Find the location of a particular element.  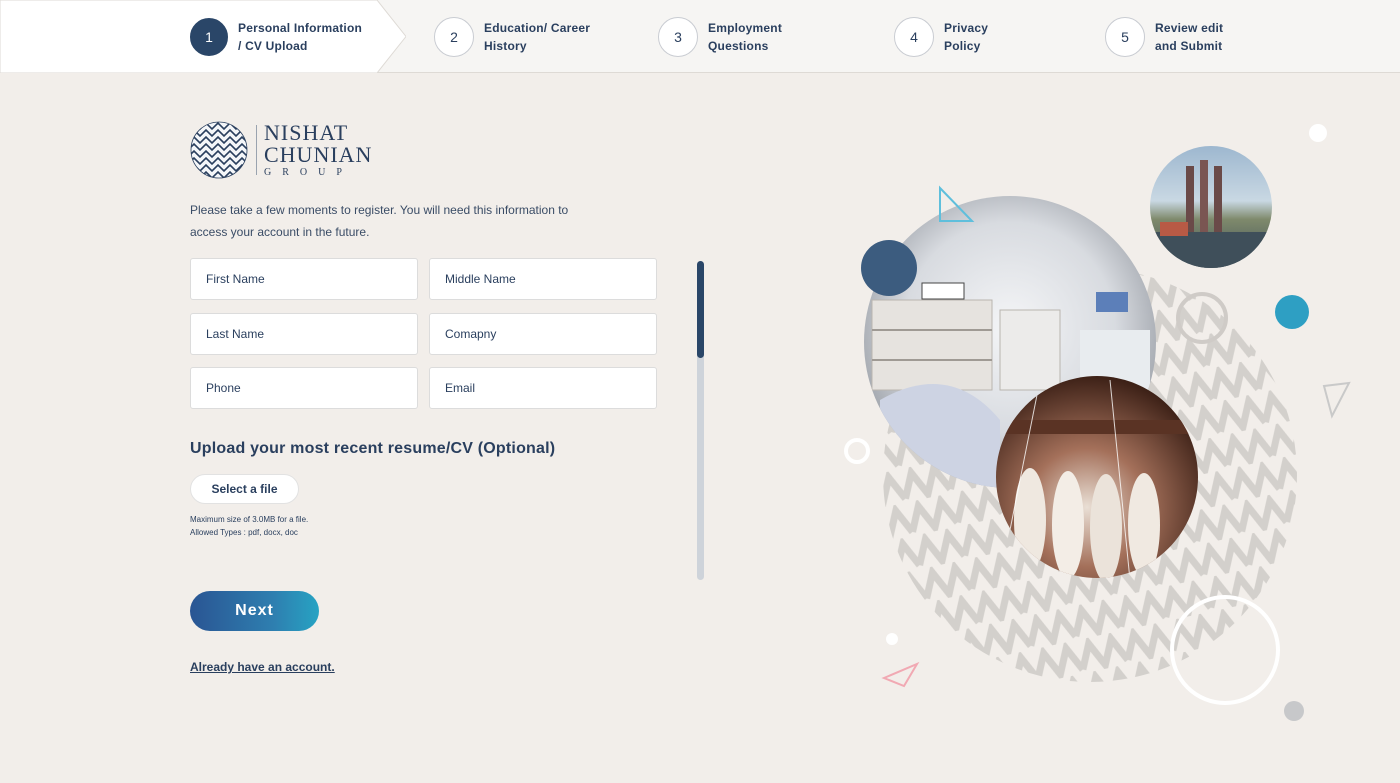

email-input is located at coordinates (543, 388).